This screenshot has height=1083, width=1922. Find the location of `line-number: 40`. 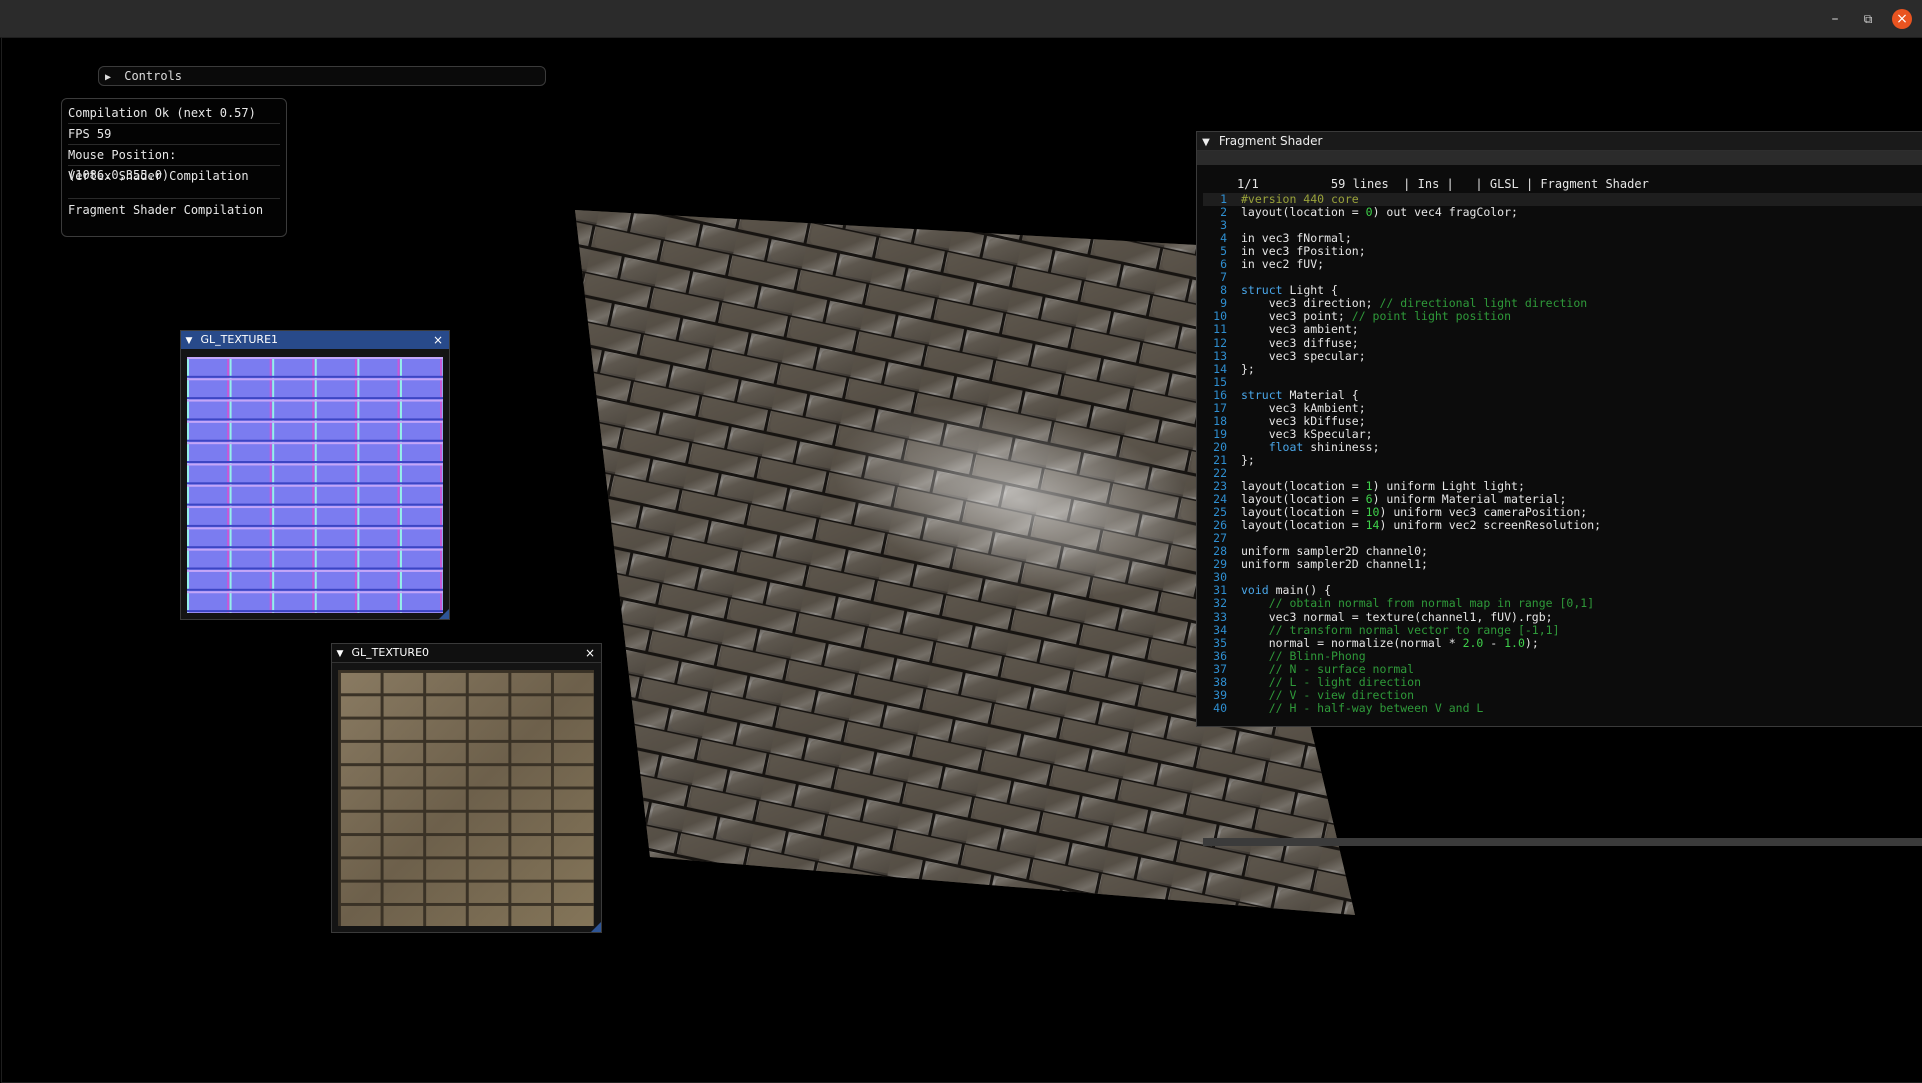

line-number: 40 is located at coordinates (1220, 707).